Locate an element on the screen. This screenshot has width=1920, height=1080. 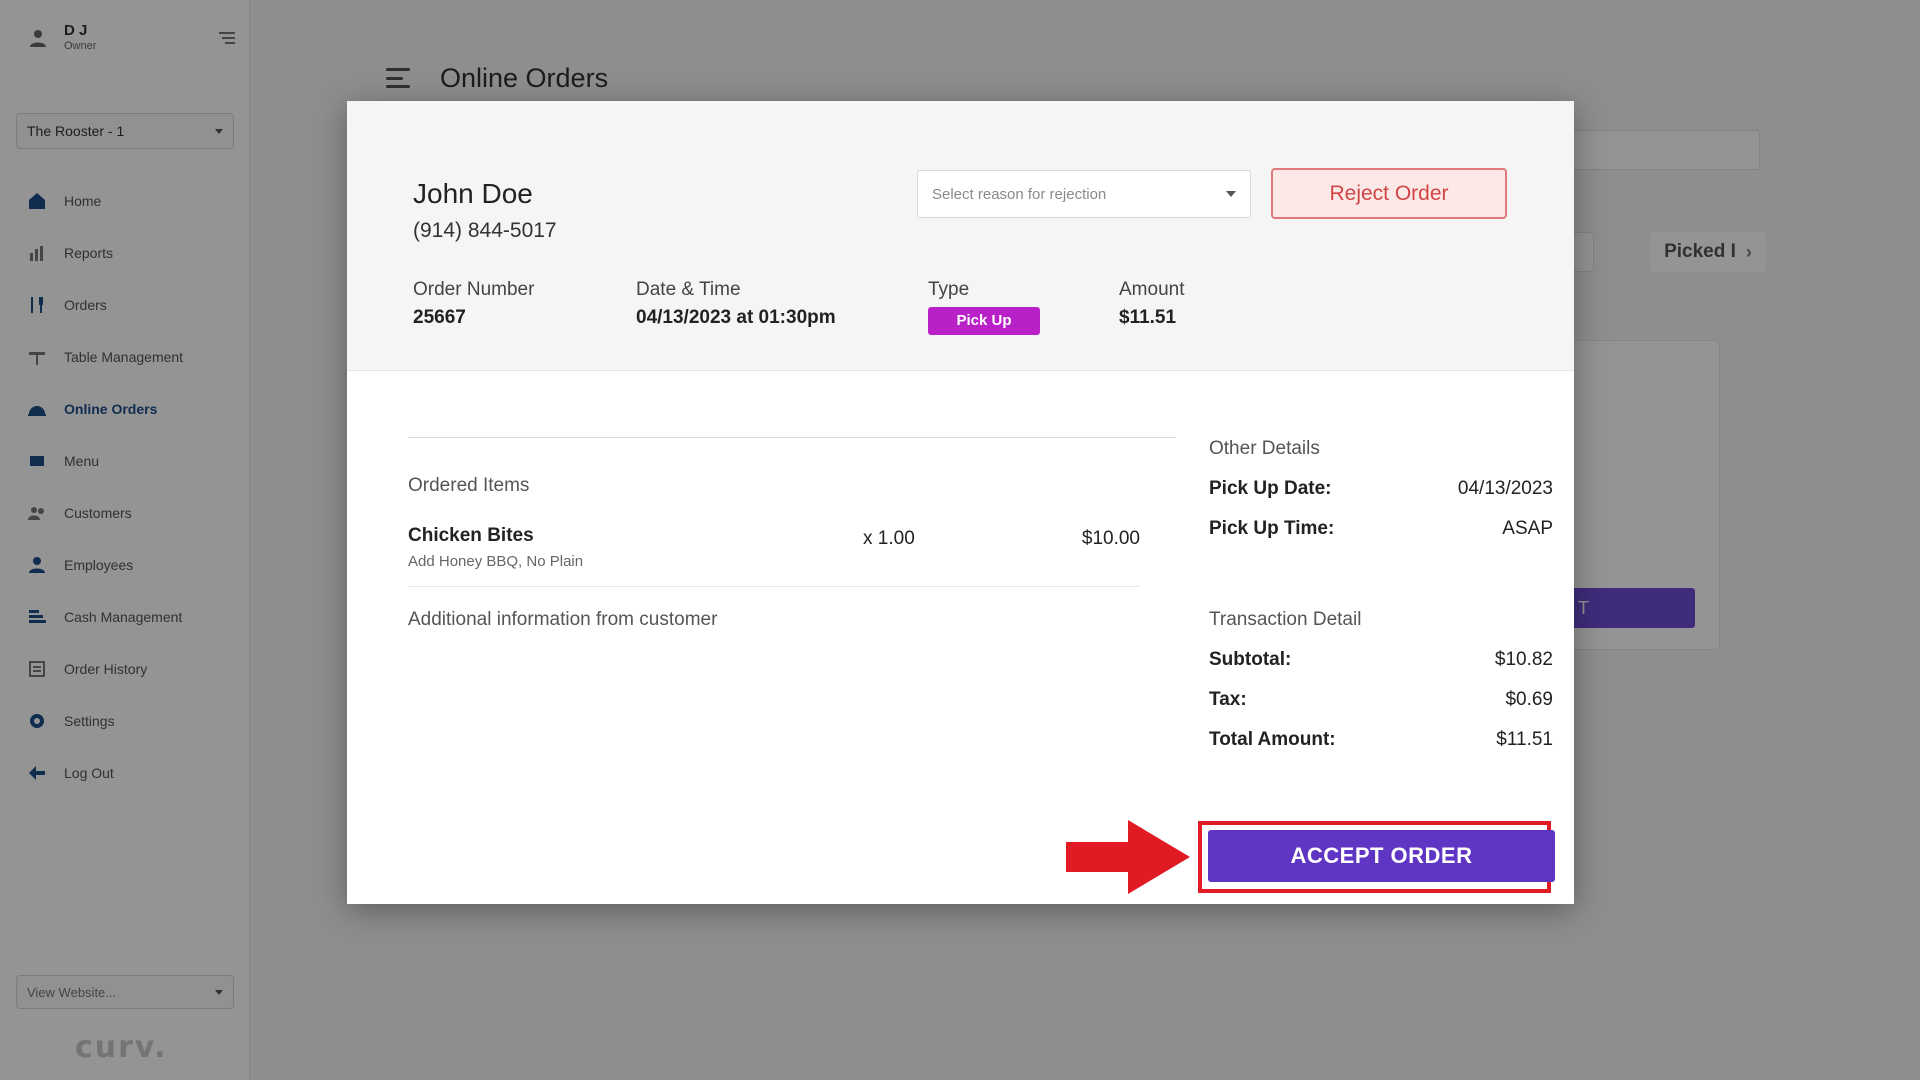
ordered-items-title: Ordered Items is located at coordinates (469, 485).